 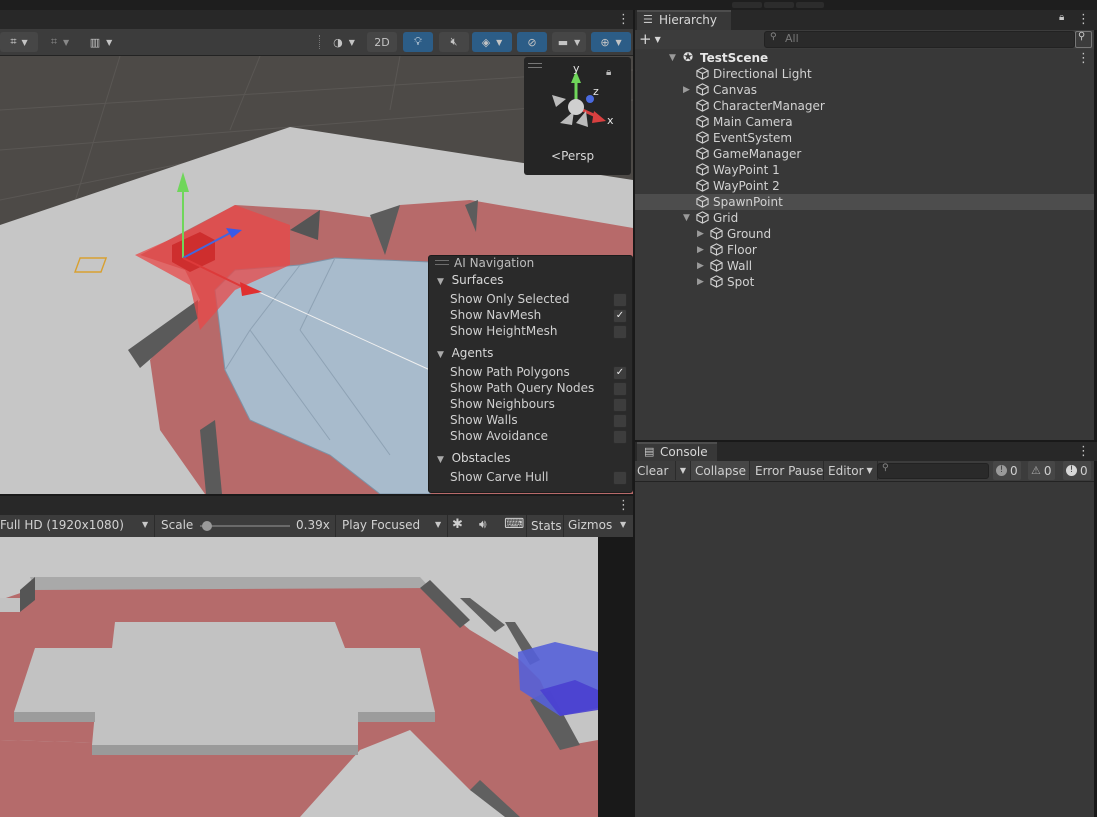 What do you see at coordinates (677, 451) in the screenshot?
I see `tab-console: ▤ Console` at bounding box center [677, 451].